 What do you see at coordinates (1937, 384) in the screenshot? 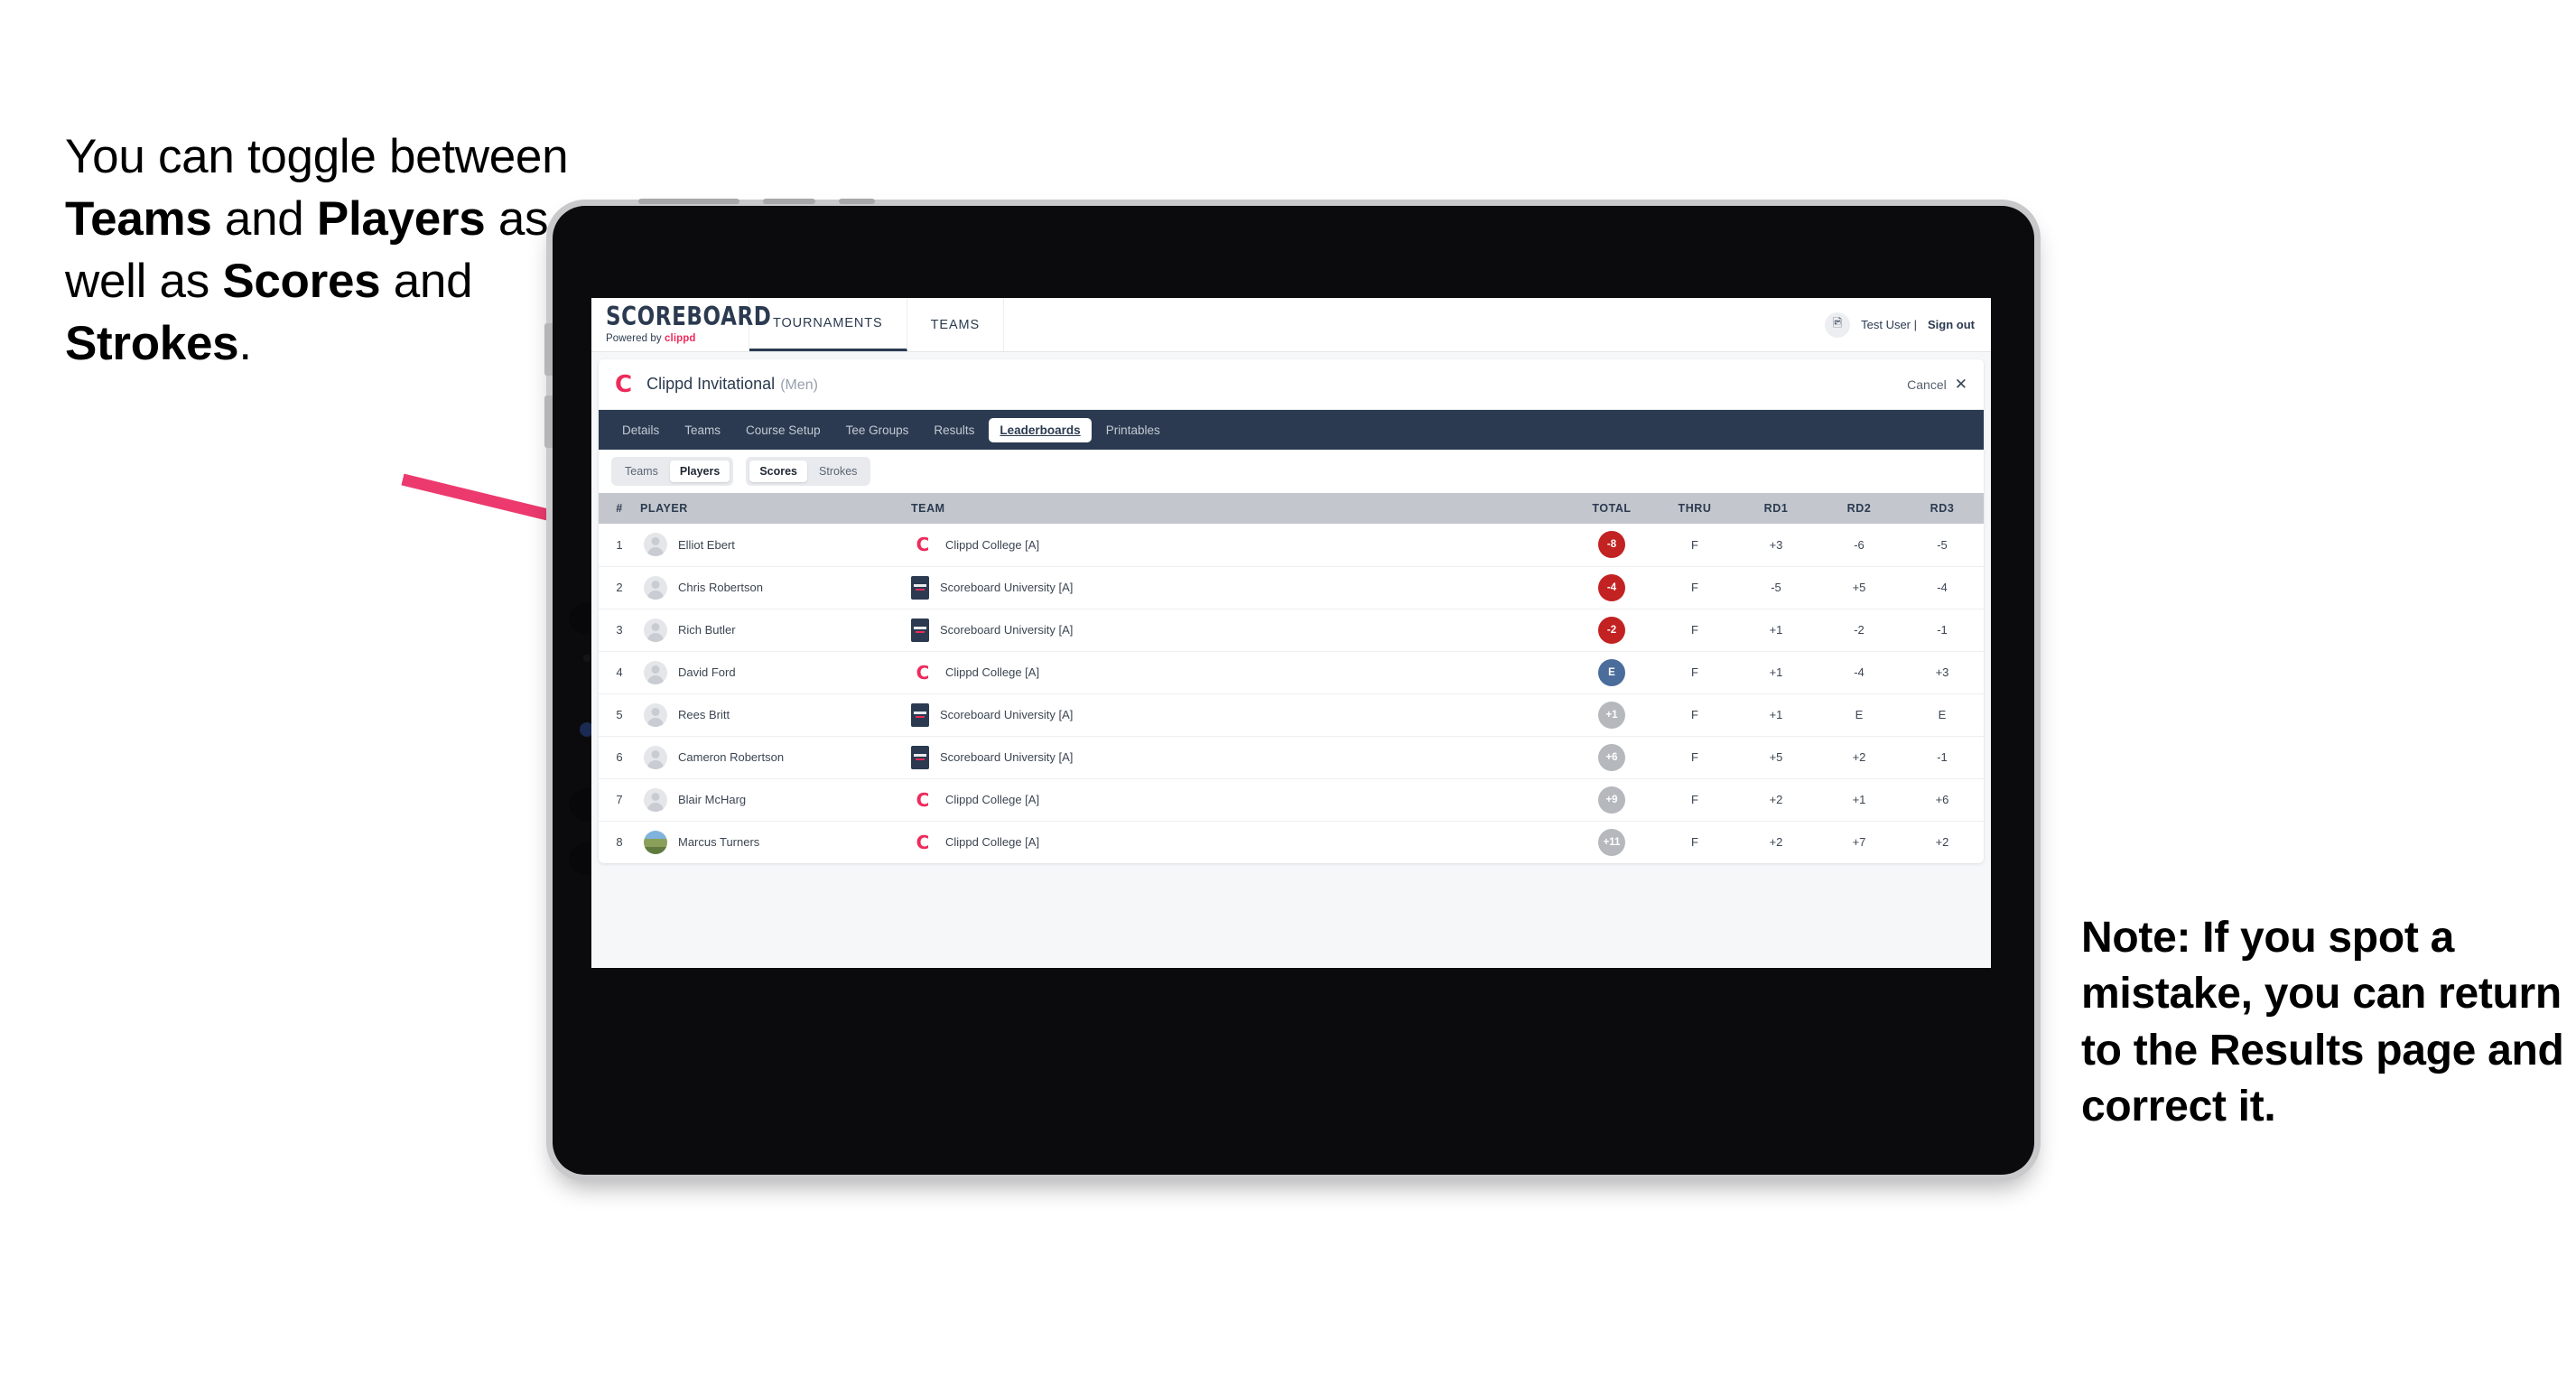
I see `cancel-button: Cancel ✕` at bounding box center [1937, 384].